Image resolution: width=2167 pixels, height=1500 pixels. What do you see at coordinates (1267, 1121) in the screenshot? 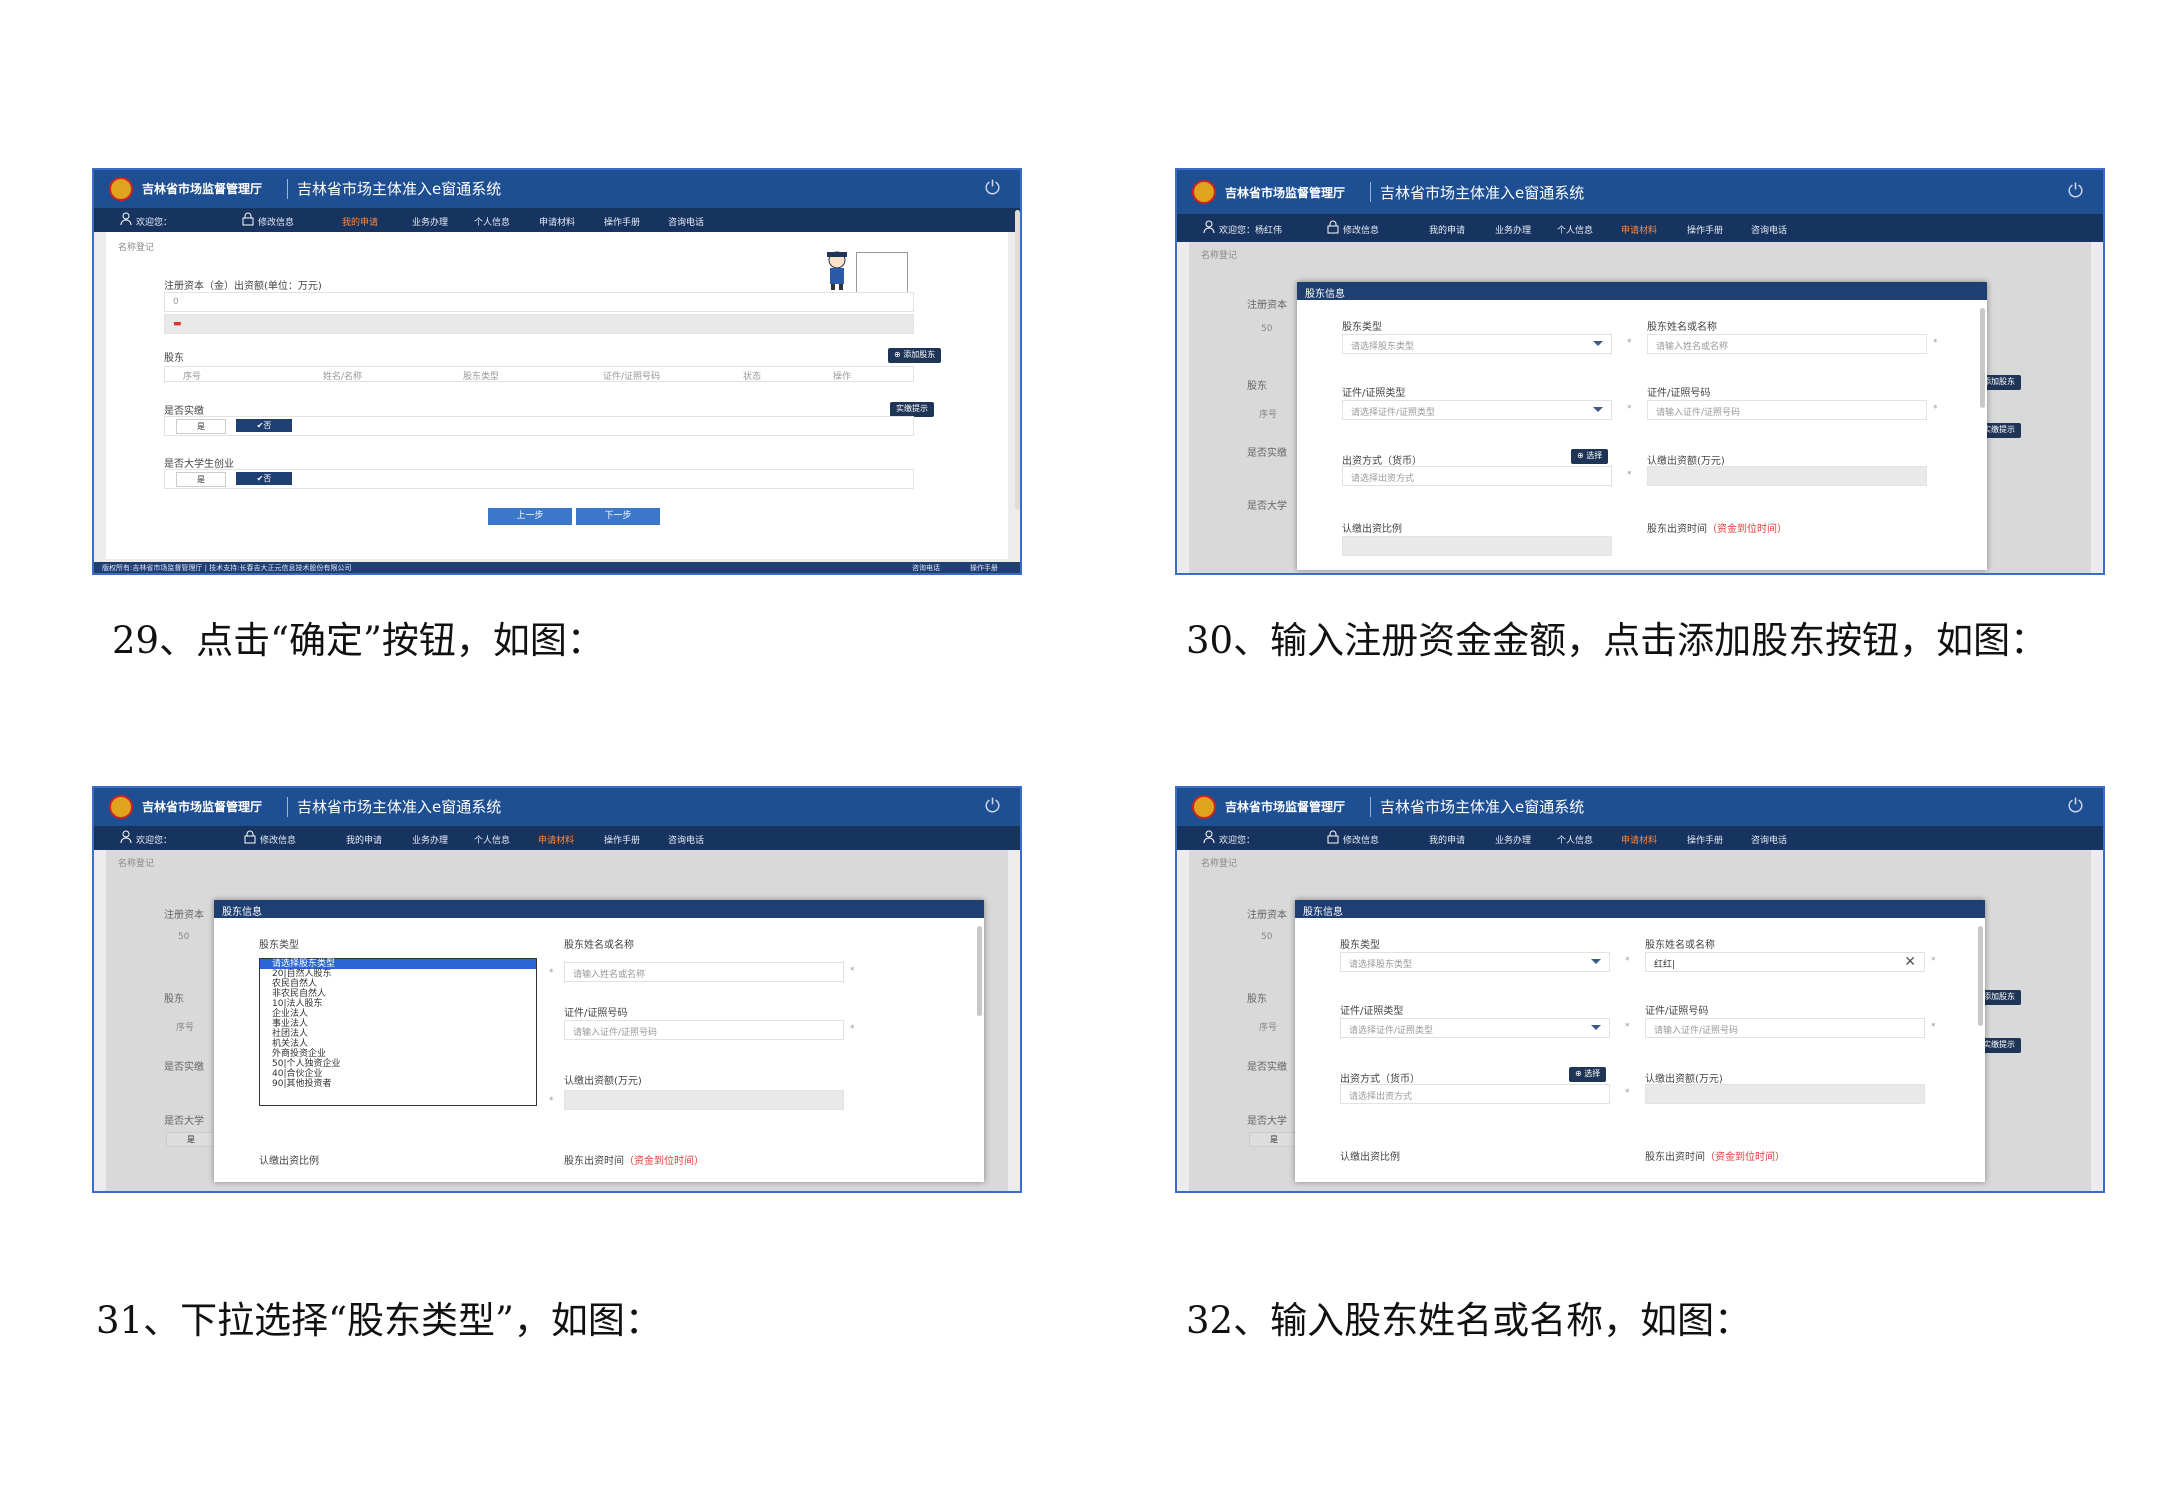
I see `student-label: 是否大学` at bounding box center [1267, 1121].